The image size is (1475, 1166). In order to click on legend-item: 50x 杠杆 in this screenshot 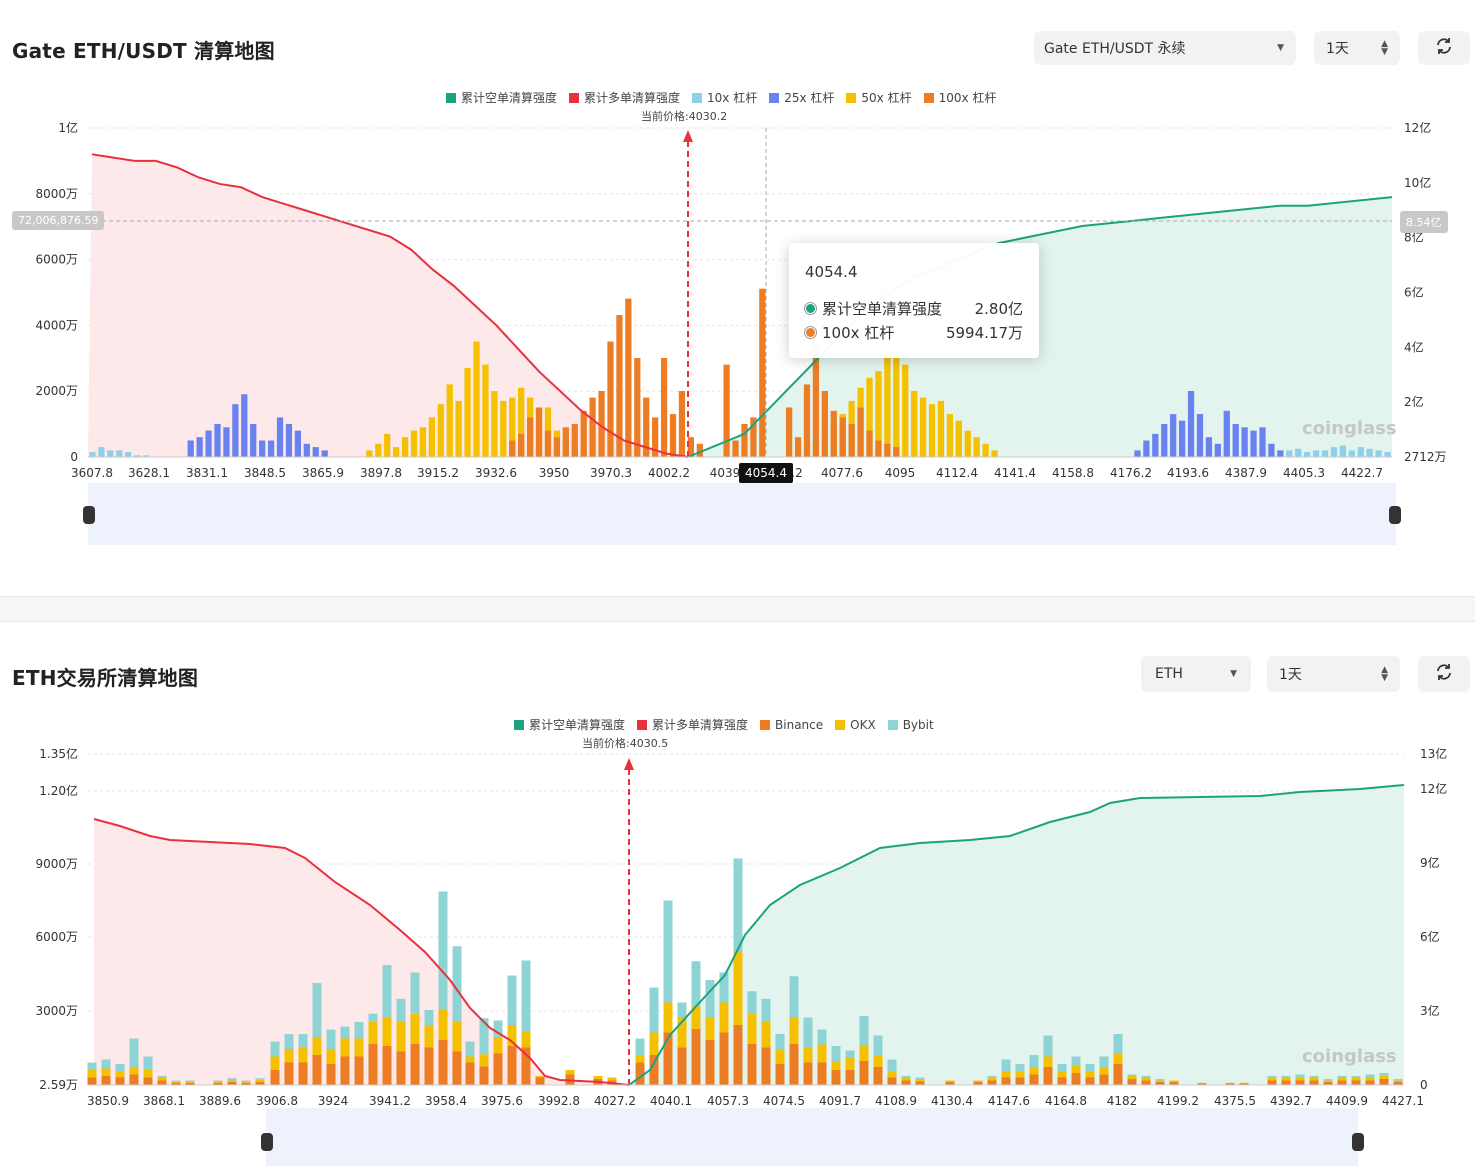, I will do `click(879, 97)`.